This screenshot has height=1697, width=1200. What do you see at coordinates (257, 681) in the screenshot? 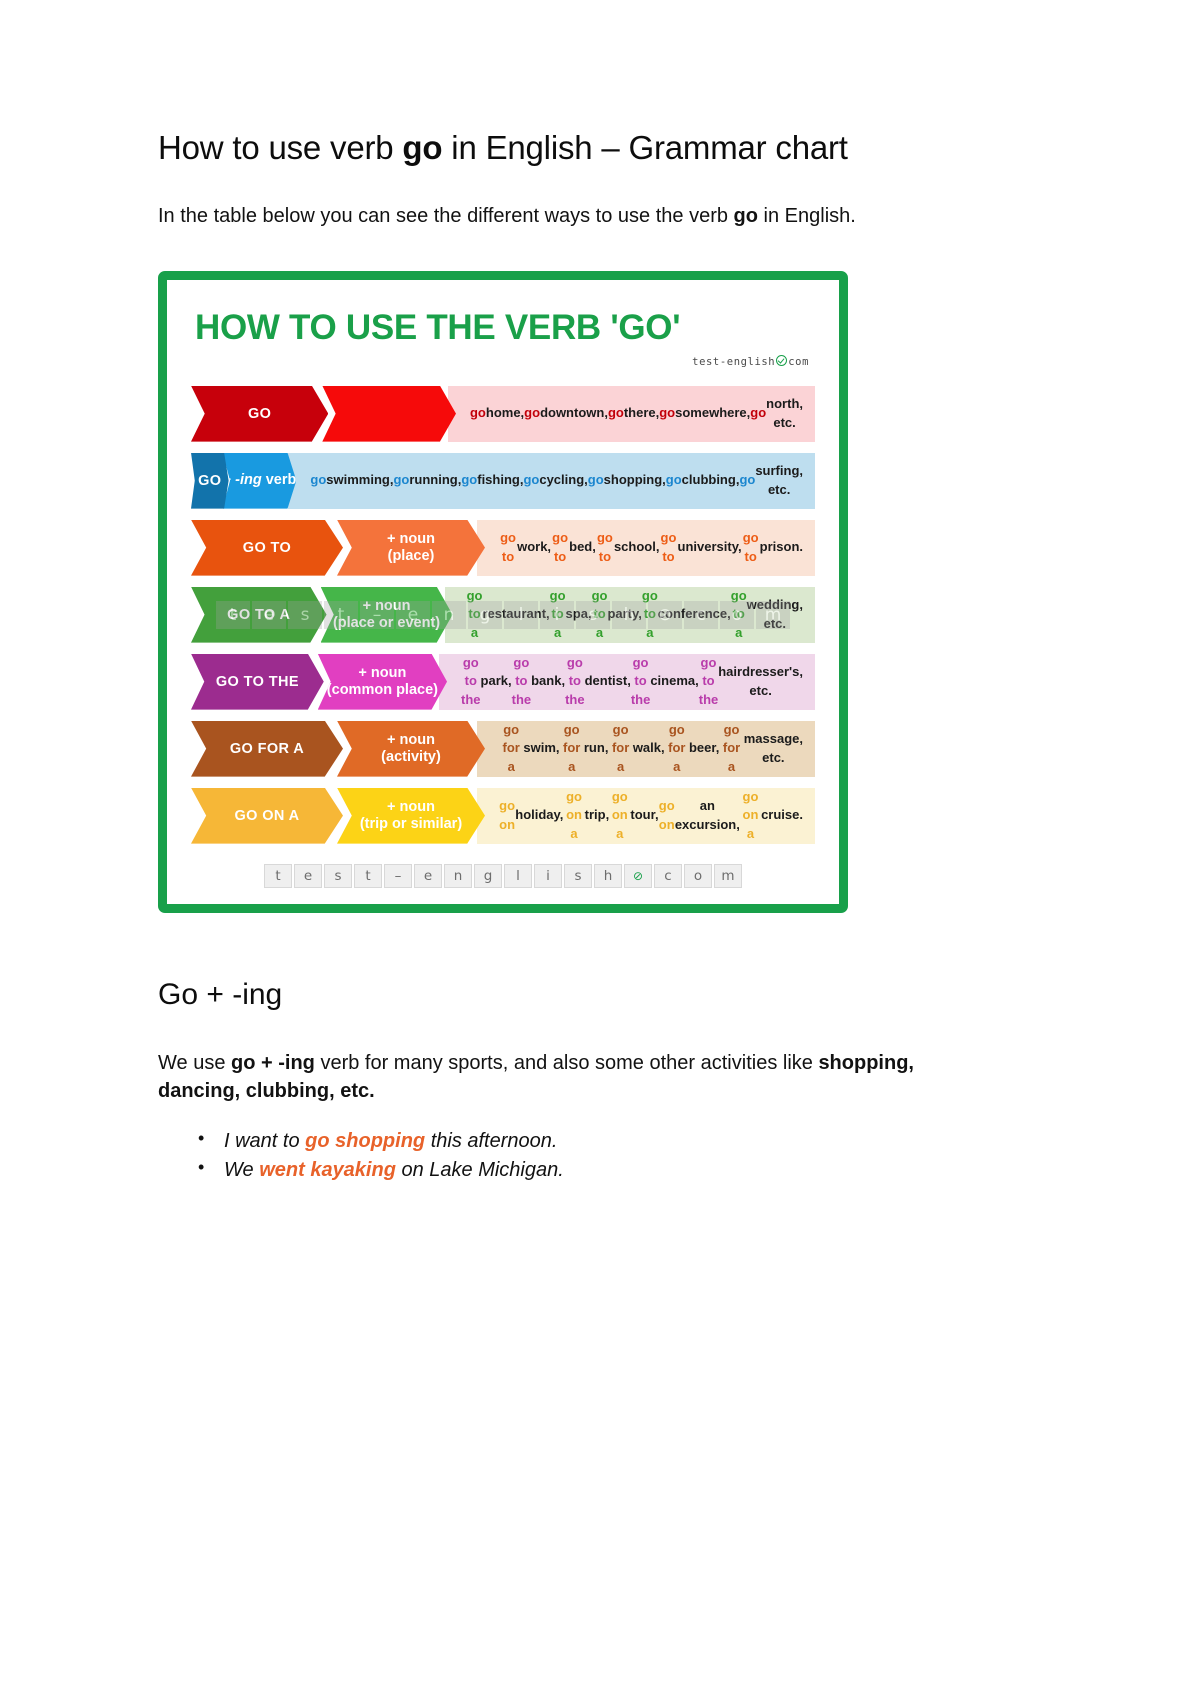
I see `row-label-chevron: GO TO THE` at bounding box center [257, 681].